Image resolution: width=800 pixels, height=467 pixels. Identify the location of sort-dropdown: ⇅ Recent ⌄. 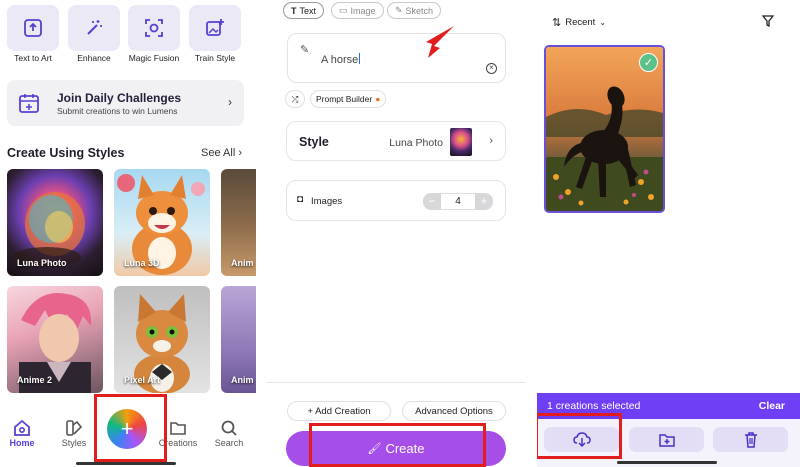
(579, 22).